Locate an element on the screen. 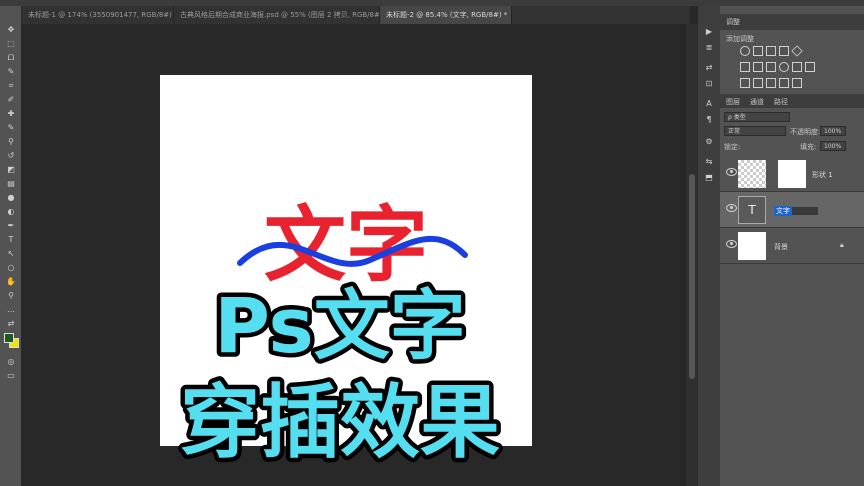  lasso-icon: ᗝ is located at coordinates (11, 57).